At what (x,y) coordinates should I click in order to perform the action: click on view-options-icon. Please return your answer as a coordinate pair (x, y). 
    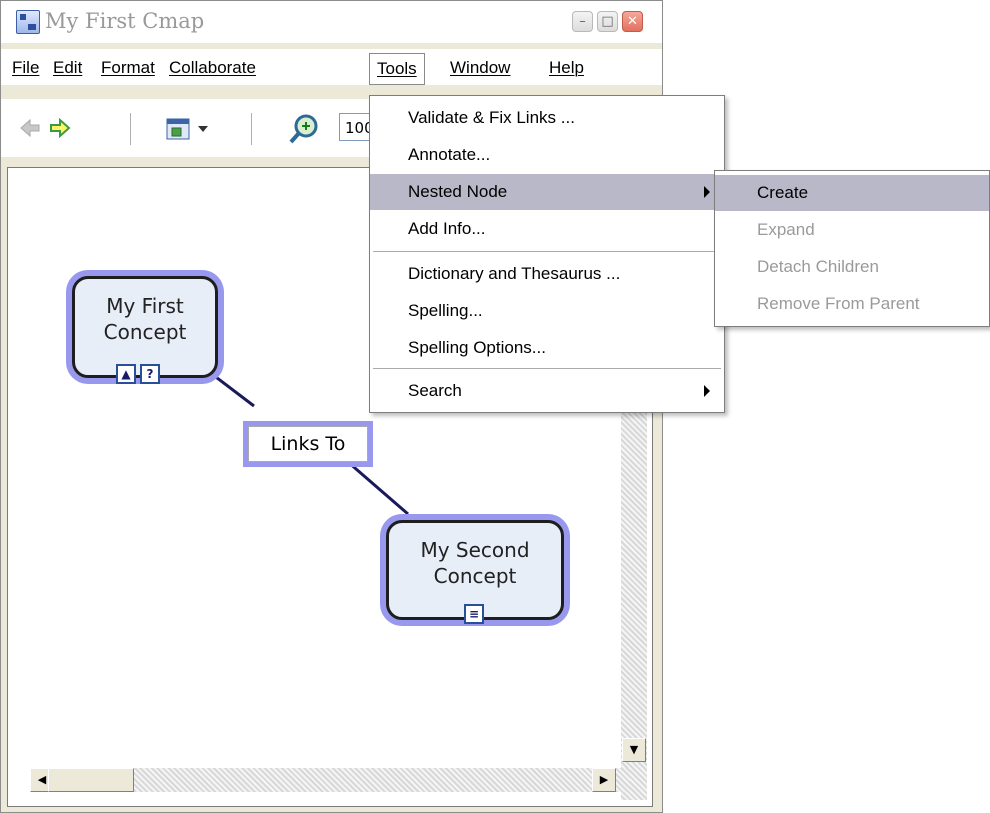
    Looking at the image, I should click on (178, 129).